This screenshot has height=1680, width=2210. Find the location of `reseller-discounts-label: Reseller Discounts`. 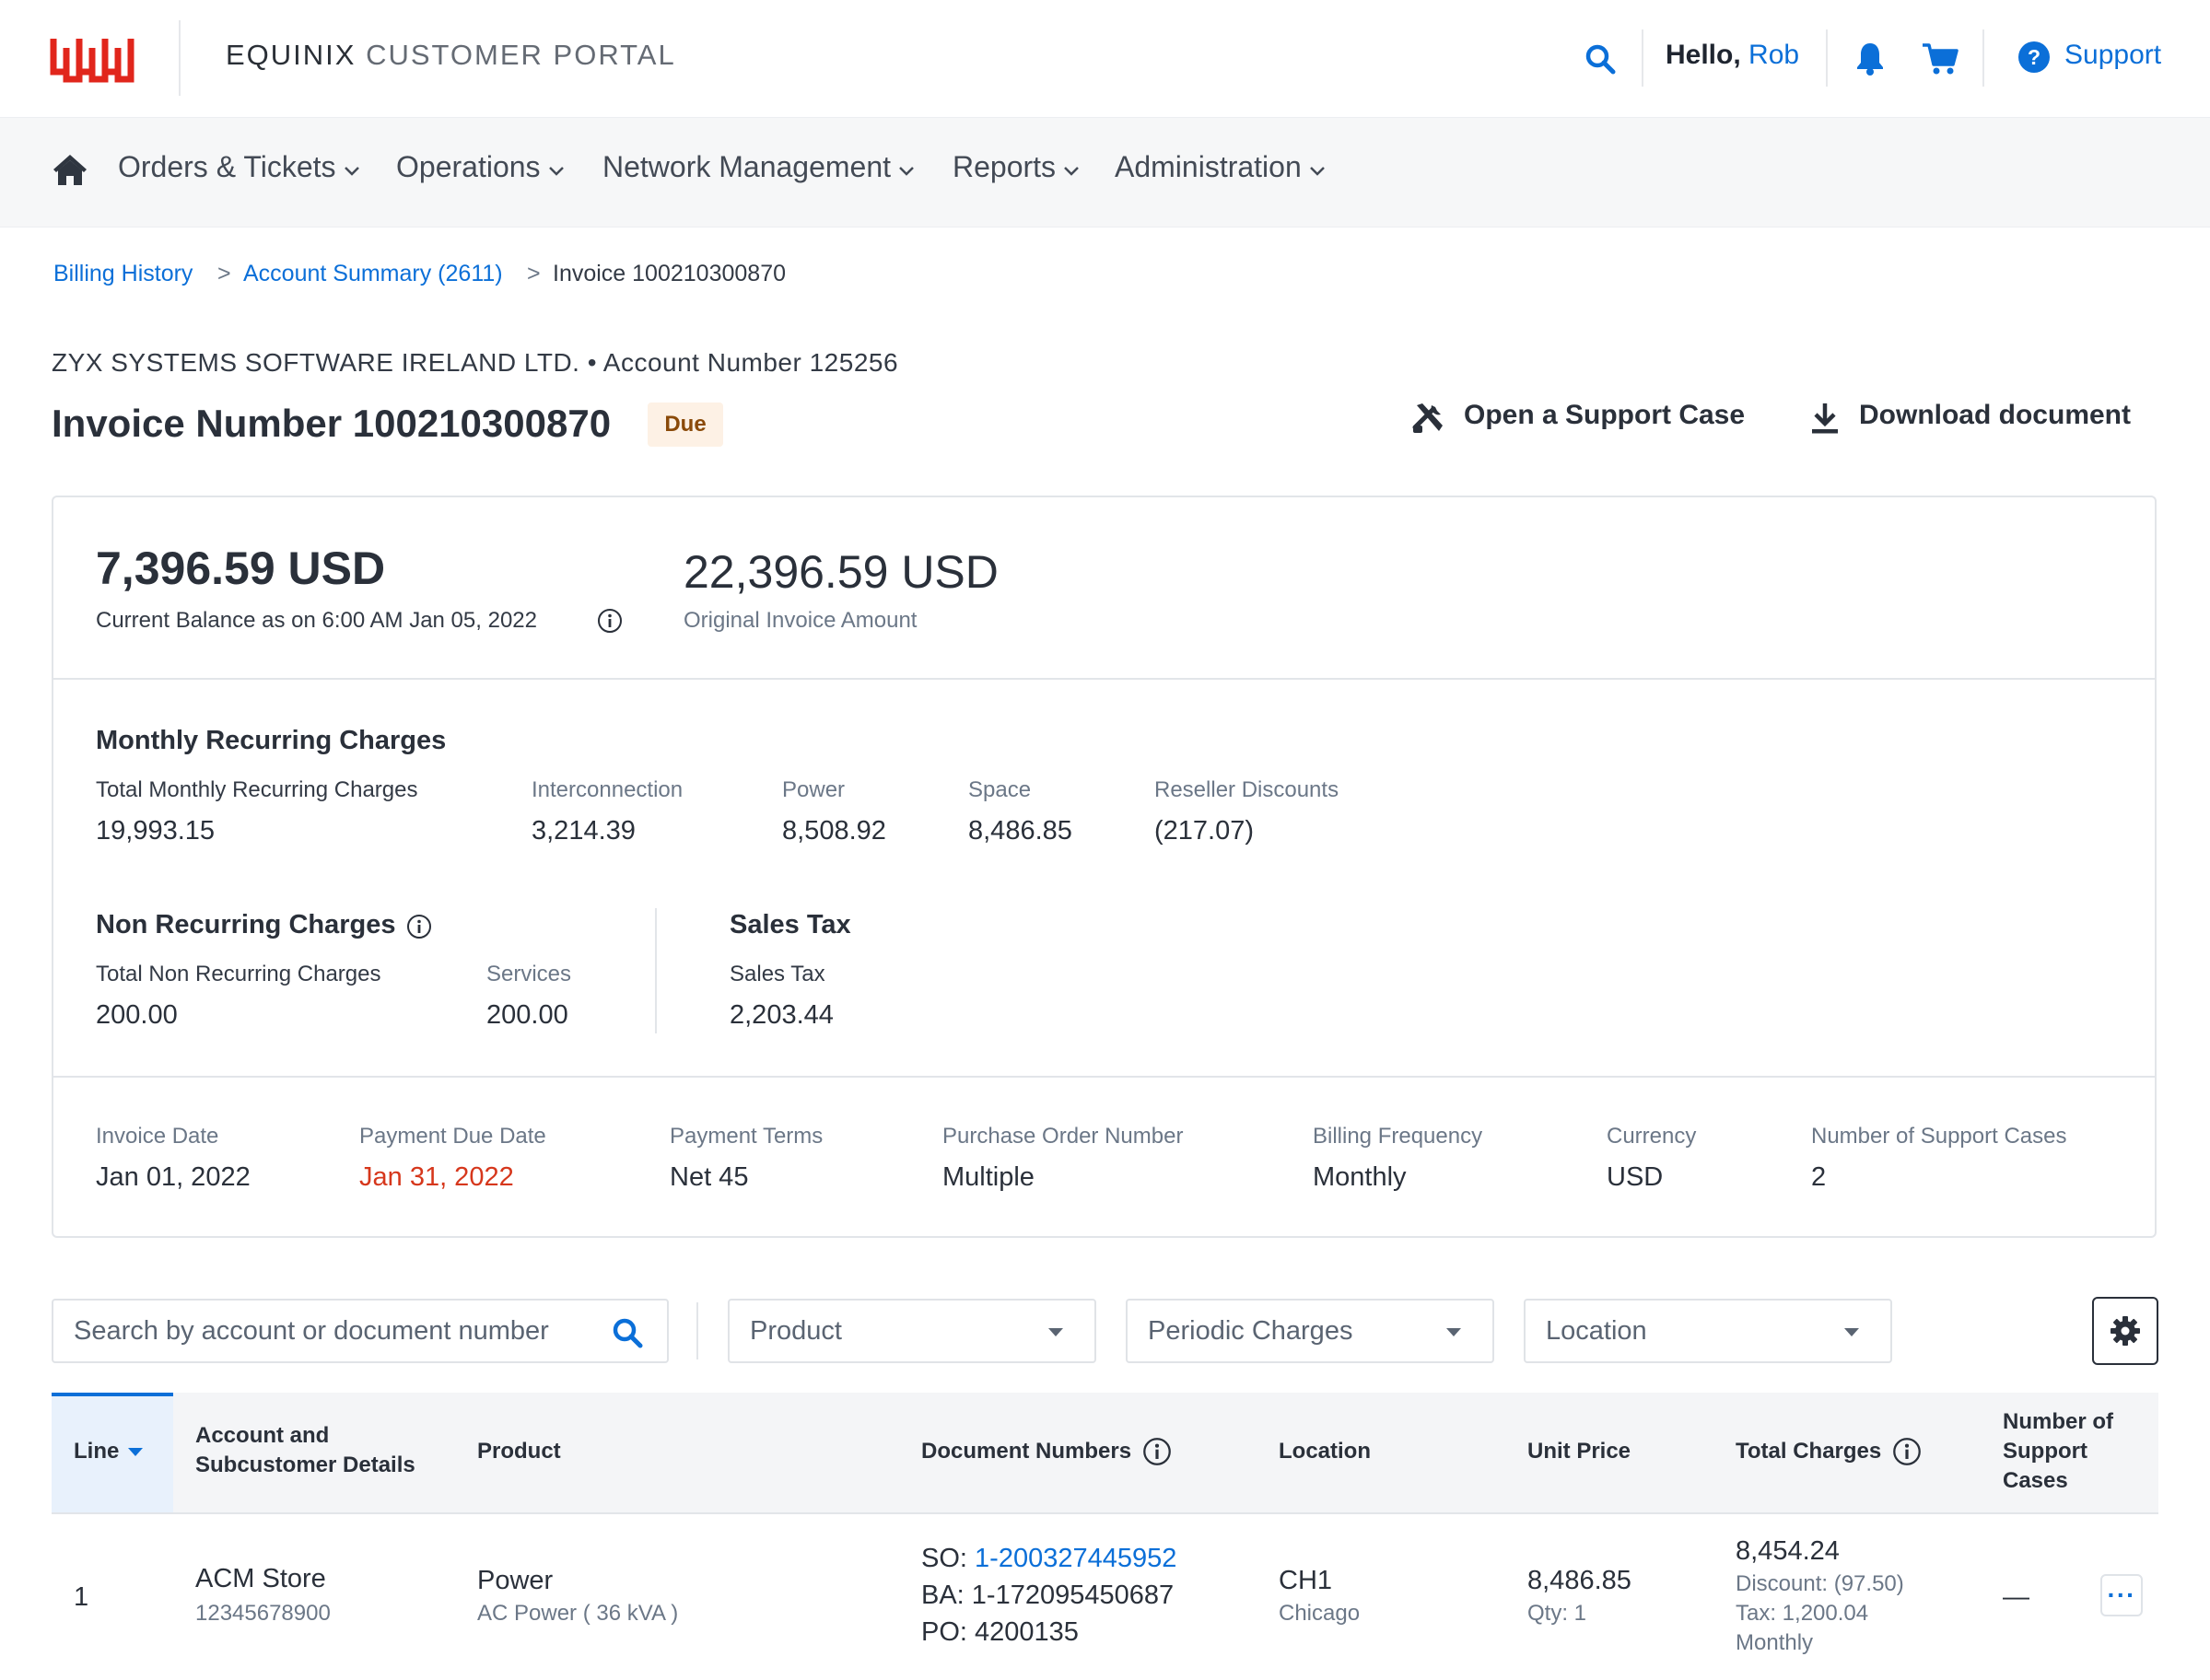

reseller-discounts-label: Reseller Discounts is located at coordinates (1246, 789).